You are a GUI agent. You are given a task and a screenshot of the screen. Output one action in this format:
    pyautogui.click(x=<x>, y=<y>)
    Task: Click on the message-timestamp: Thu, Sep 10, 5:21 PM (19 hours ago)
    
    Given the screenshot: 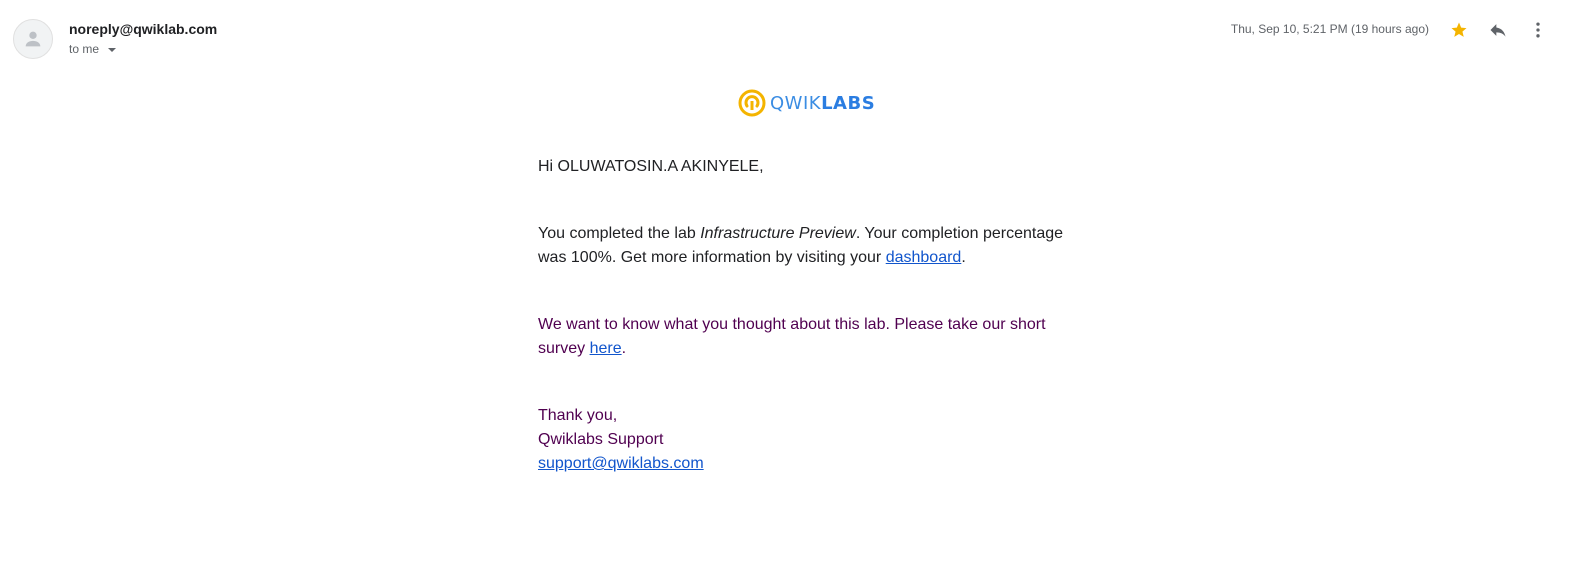 What is the action you would take?
    pyautogui.click(x=1329, y=29)
    